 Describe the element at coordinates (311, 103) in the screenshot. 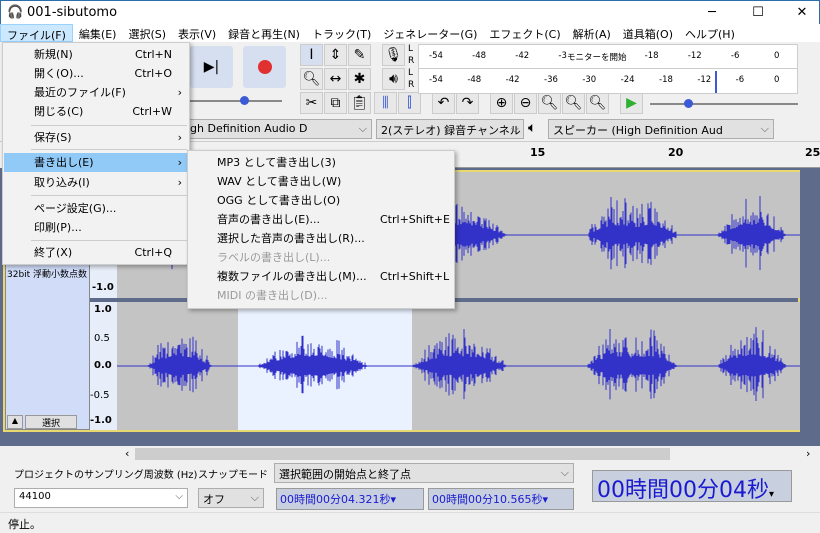

I see `cut-icon: ✂` at that location.